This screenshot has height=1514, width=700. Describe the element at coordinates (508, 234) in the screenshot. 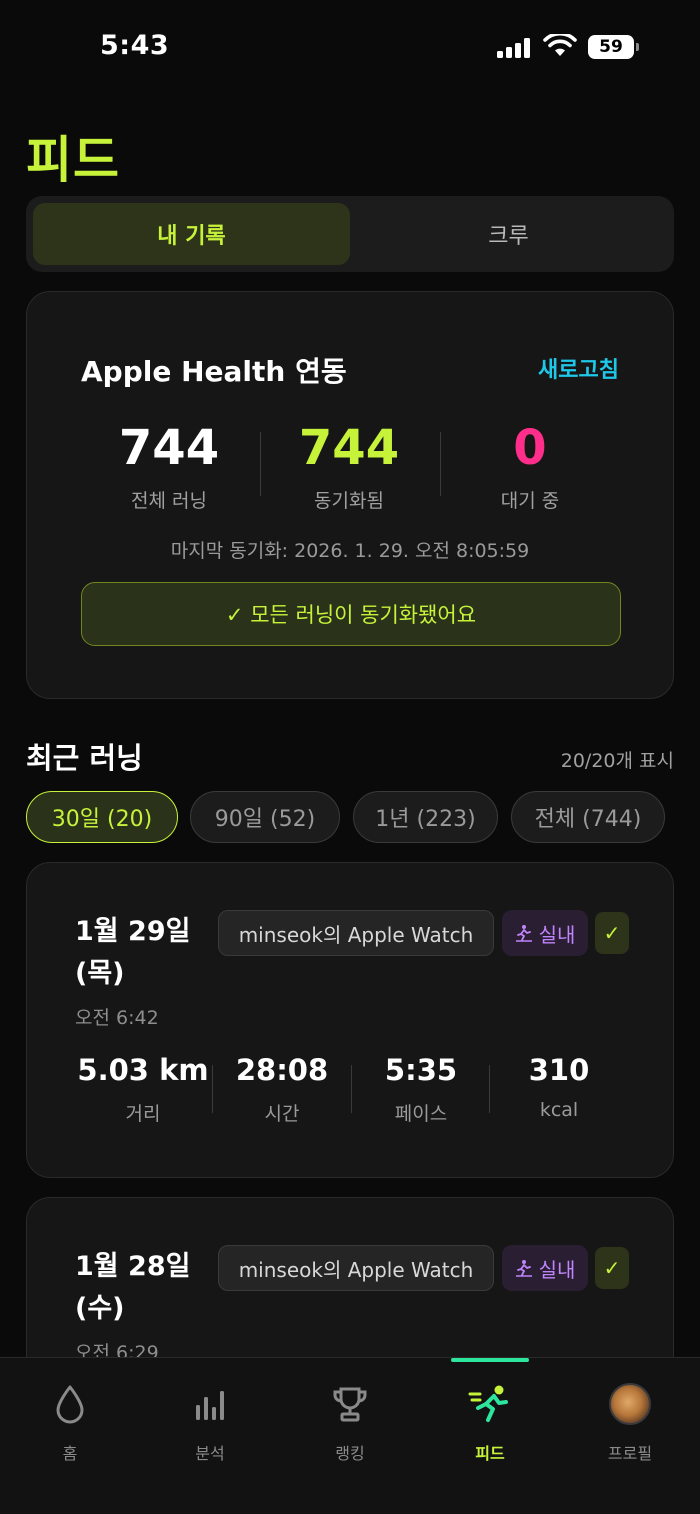

I see `tab-crew: 크루` at that location.